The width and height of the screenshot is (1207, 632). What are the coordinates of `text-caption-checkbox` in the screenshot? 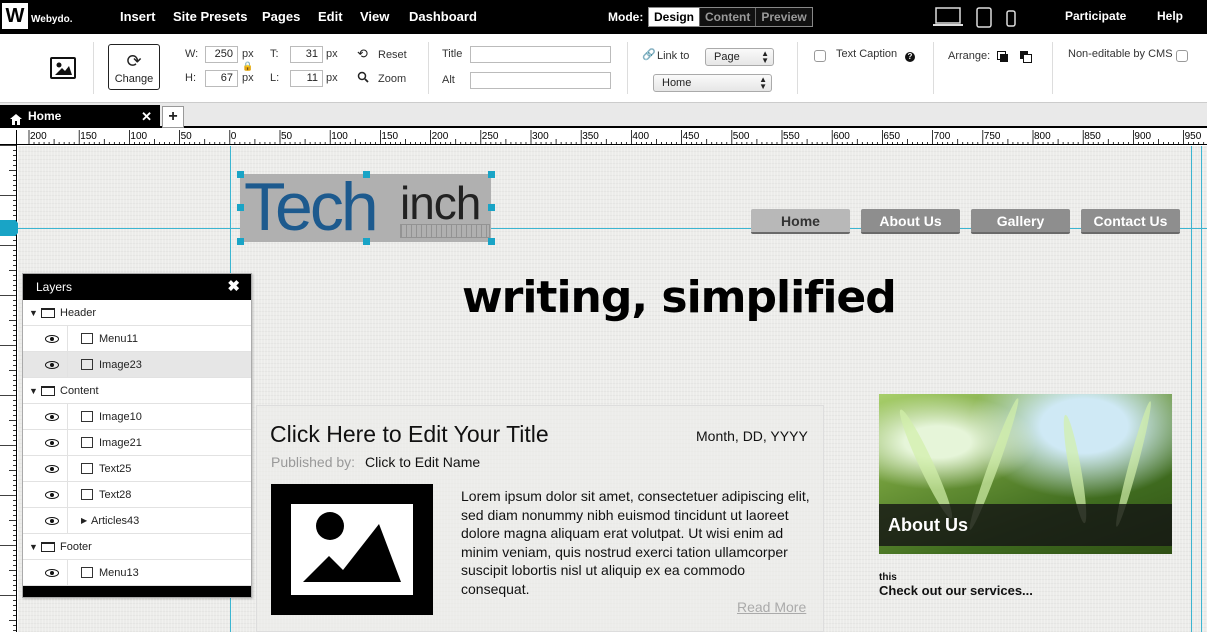 It's located at (820, 56).